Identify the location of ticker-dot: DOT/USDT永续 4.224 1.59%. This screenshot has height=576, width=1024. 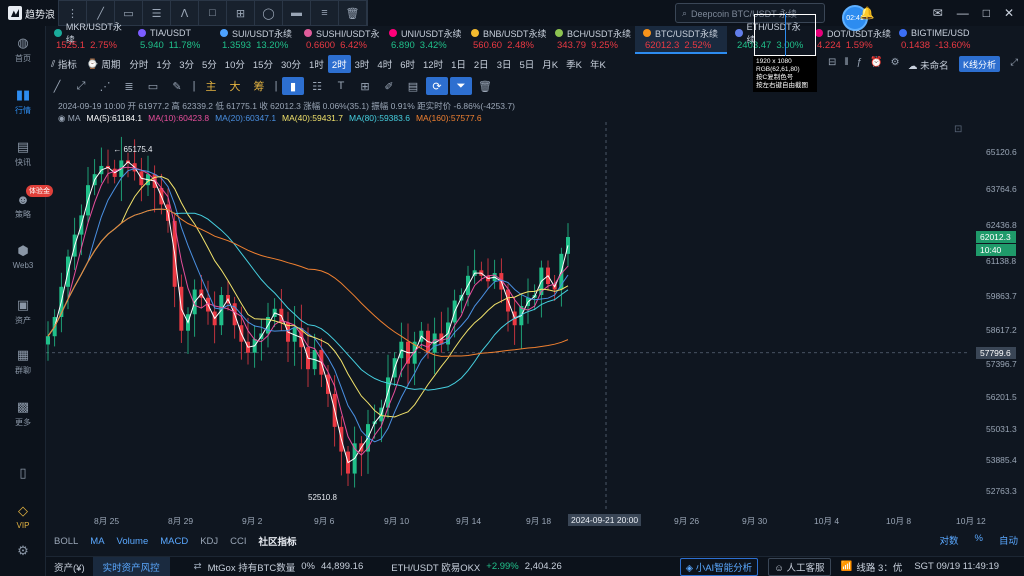
(849, 40).